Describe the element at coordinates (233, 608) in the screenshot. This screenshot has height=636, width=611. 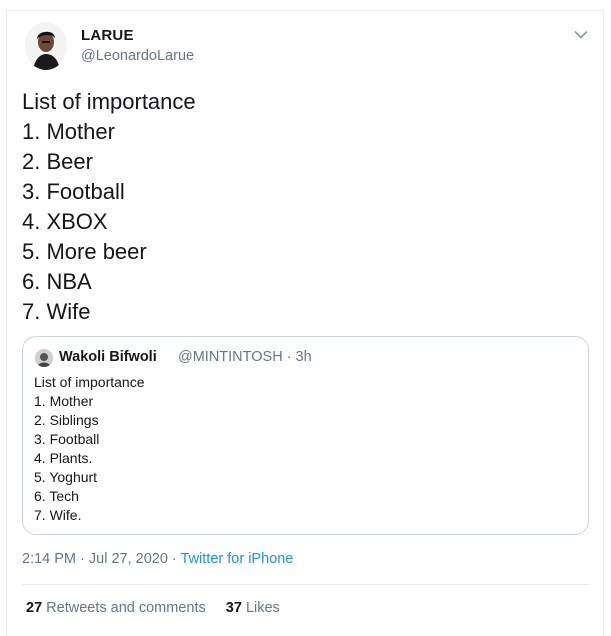
I see `likes-count: 37` at that location.